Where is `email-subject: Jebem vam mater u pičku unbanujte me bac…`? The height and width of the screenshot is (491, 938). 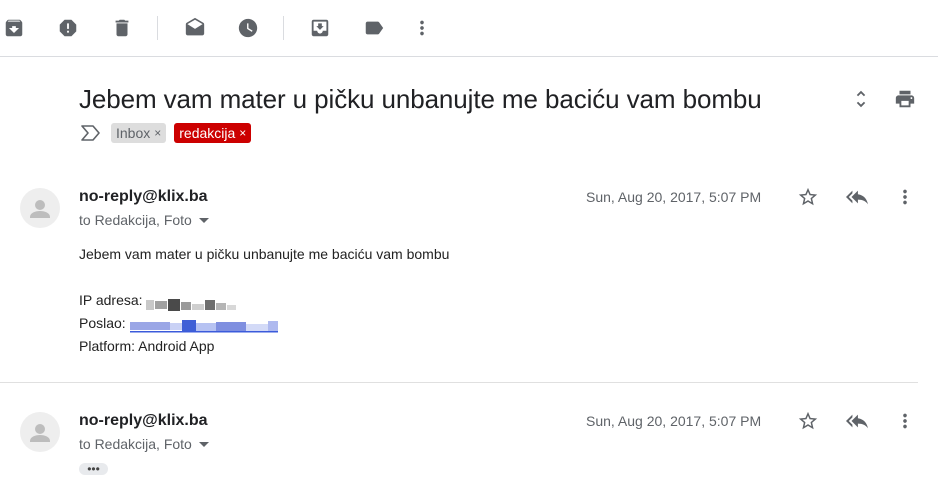
email-subject: Jebem vam mater u pičku unbanujte me bac… is located at coordinates (420, 99).